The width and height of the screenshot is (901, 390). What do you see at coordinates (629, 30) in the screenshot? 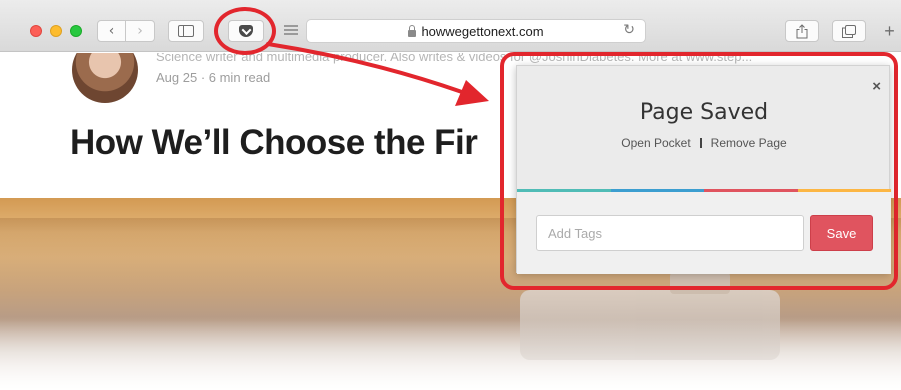
I see `reload-icon: ↻` at bounding box center [629, 30].